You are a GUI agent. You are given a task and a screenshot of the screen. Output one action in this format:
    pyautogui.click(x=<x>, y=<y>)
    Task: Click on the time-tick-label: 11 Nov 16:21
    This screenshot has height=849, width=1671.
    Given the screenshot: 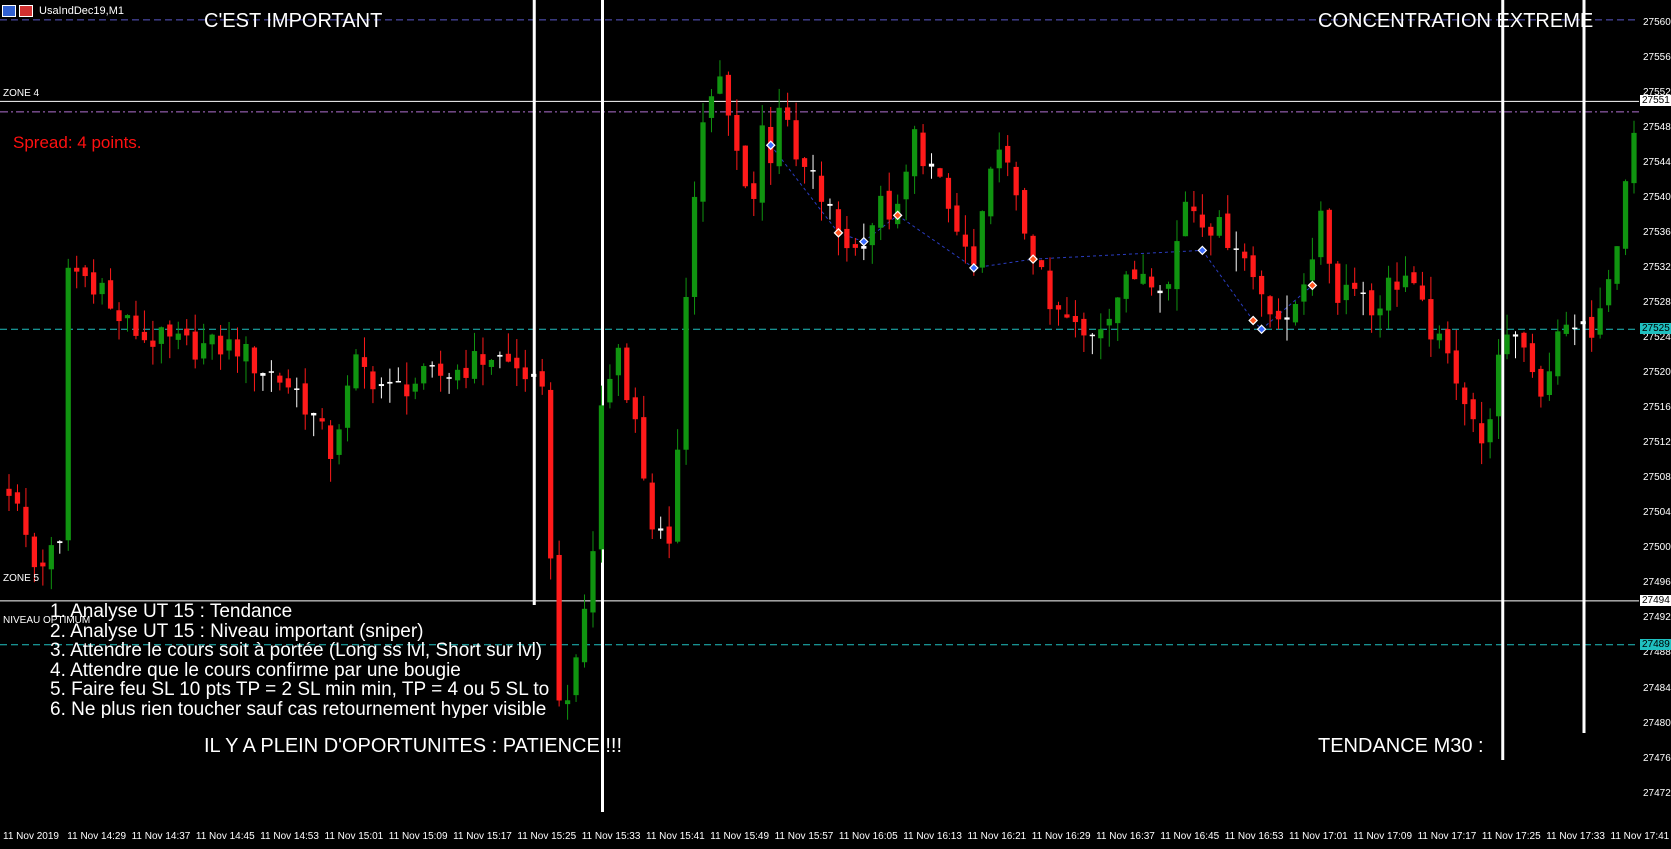 What is the action you would take?
    pyautogui.click(x=997, y=836)
    